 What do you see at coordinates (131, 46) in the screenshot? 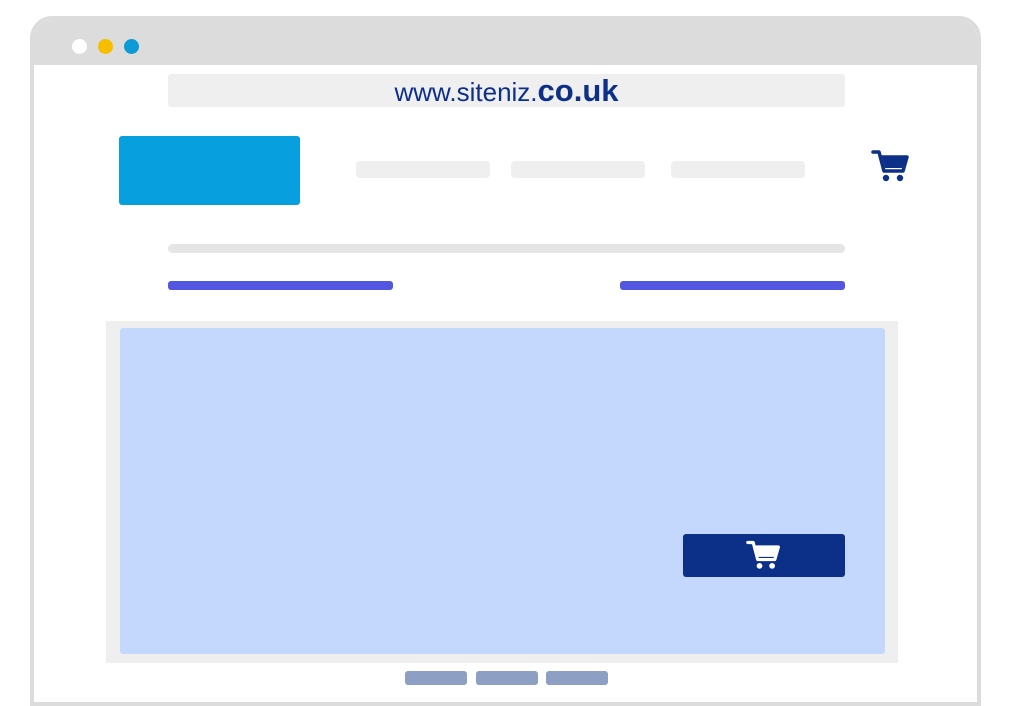
I see `window-maximize-dot` at bounding box center [131, 46].